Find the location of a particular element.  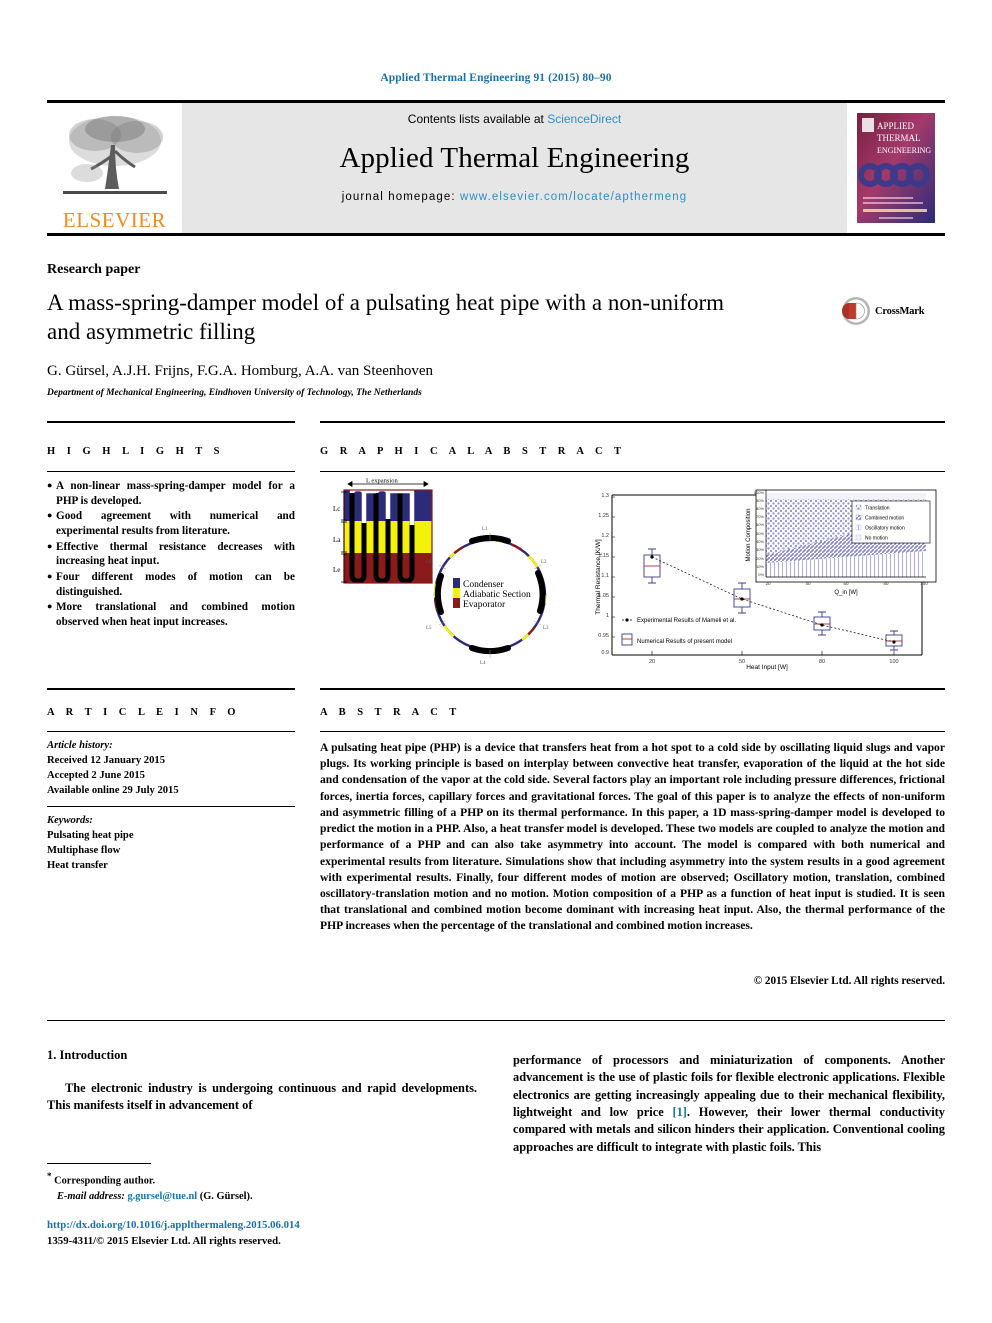

xtick: 50 is located at coordinates (742, 662).